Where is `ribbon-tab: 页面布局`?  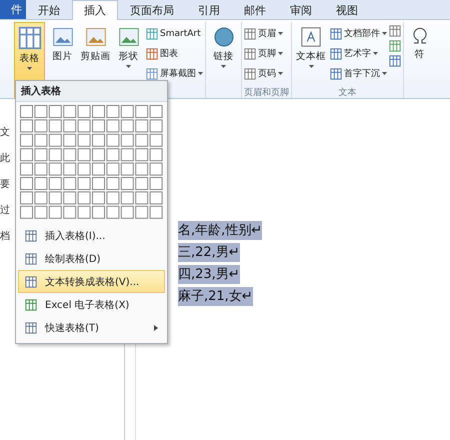 ribbon-tab: 页面布局 is located at coordinates (152, 9).